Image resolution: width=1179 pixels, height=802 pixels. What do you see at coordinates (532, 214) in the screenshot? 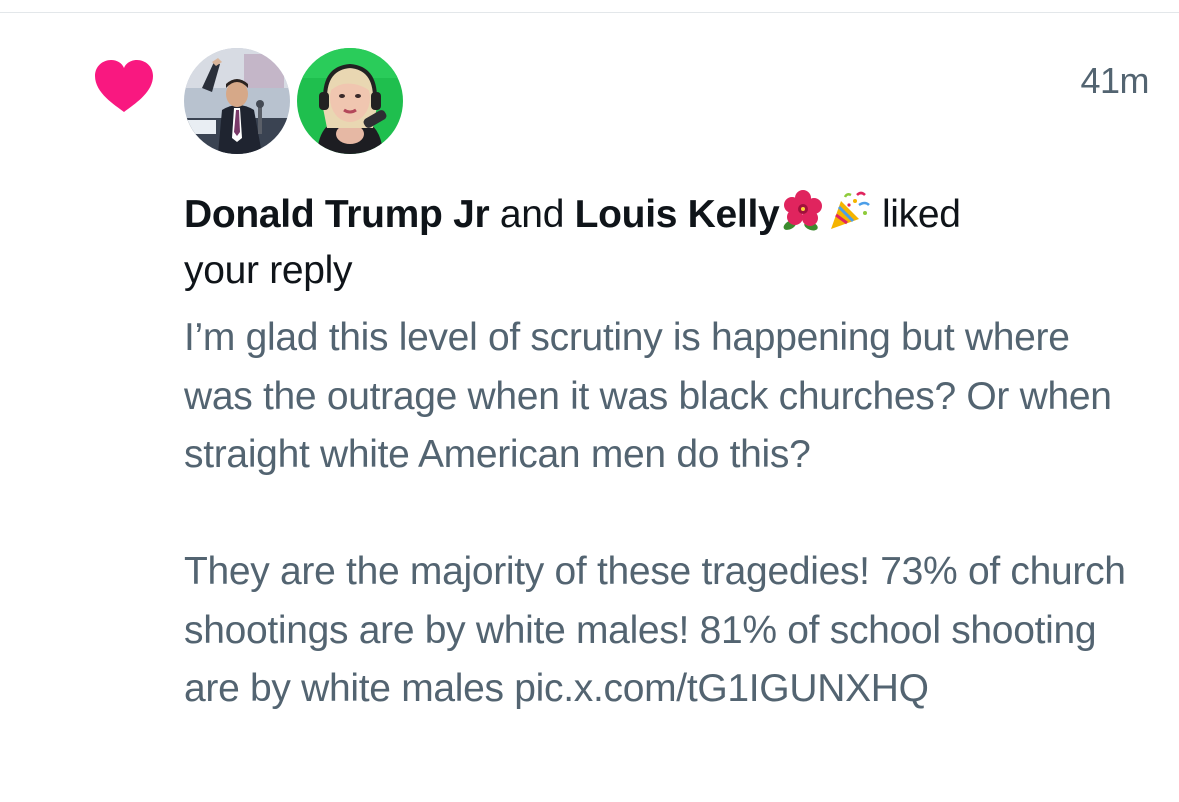
I see `connector-text: and` at bounding box center [532, 214].